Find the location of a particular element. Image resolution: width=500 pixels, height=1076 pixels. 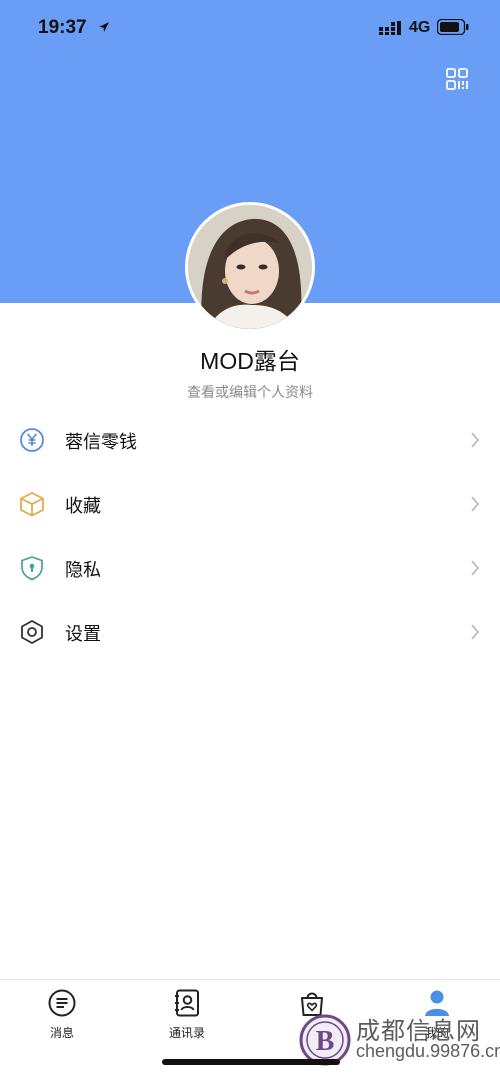

box-icon is located at coordinates (32, 504).